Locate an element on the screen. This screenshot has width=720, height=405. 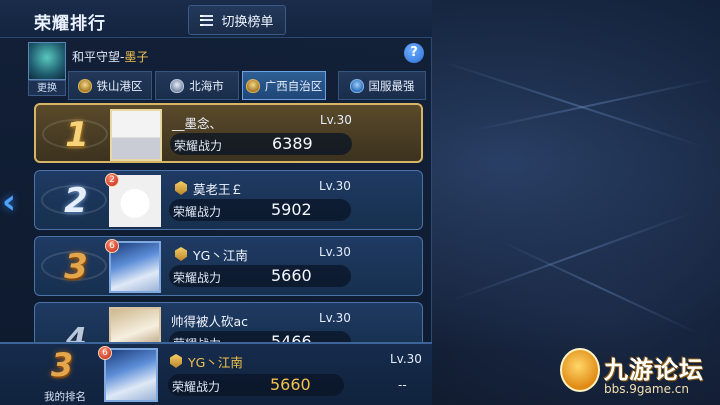
tab-label: 北海市 is located at coordinates (206, 85).